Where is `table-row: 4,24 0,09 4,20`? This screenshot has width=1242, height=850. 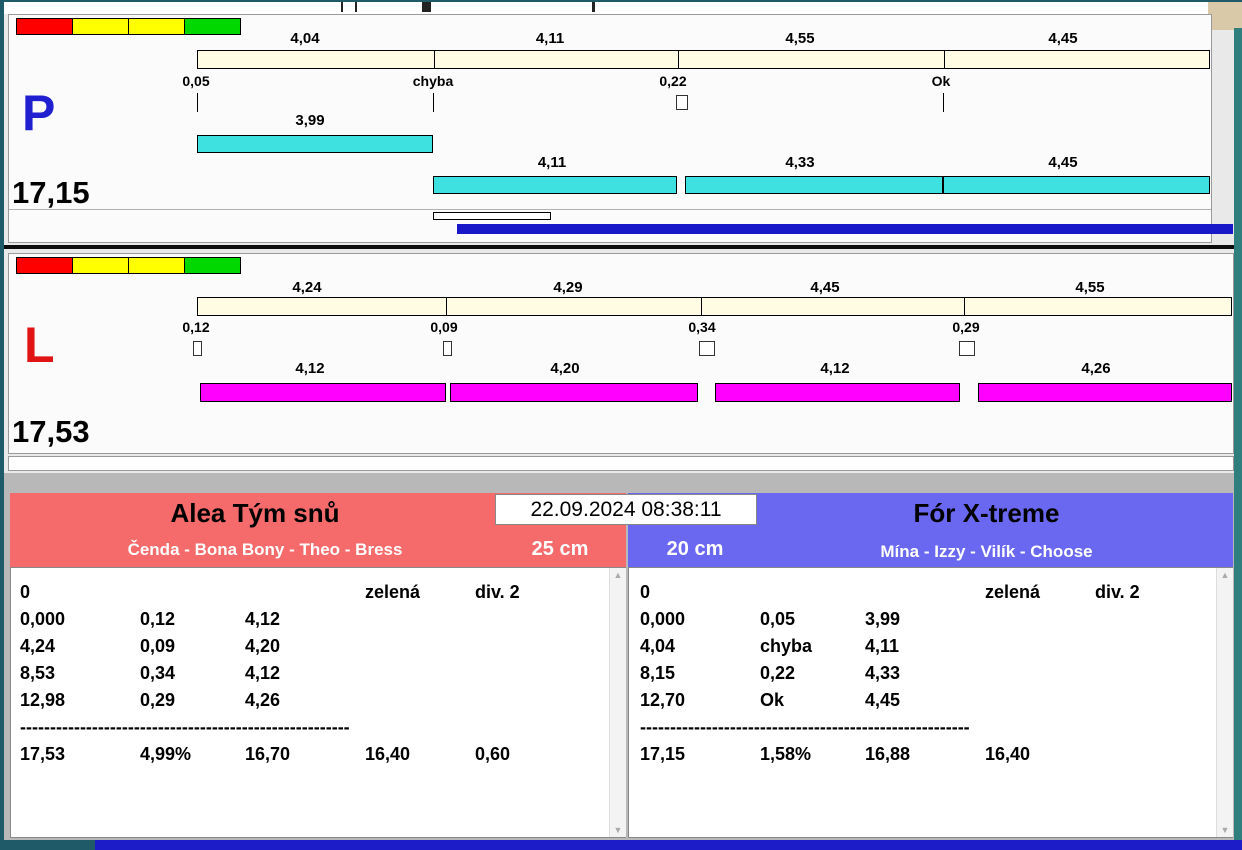 table-row: 4,24 0,09 4,20 is located at coordinates (310, 648).